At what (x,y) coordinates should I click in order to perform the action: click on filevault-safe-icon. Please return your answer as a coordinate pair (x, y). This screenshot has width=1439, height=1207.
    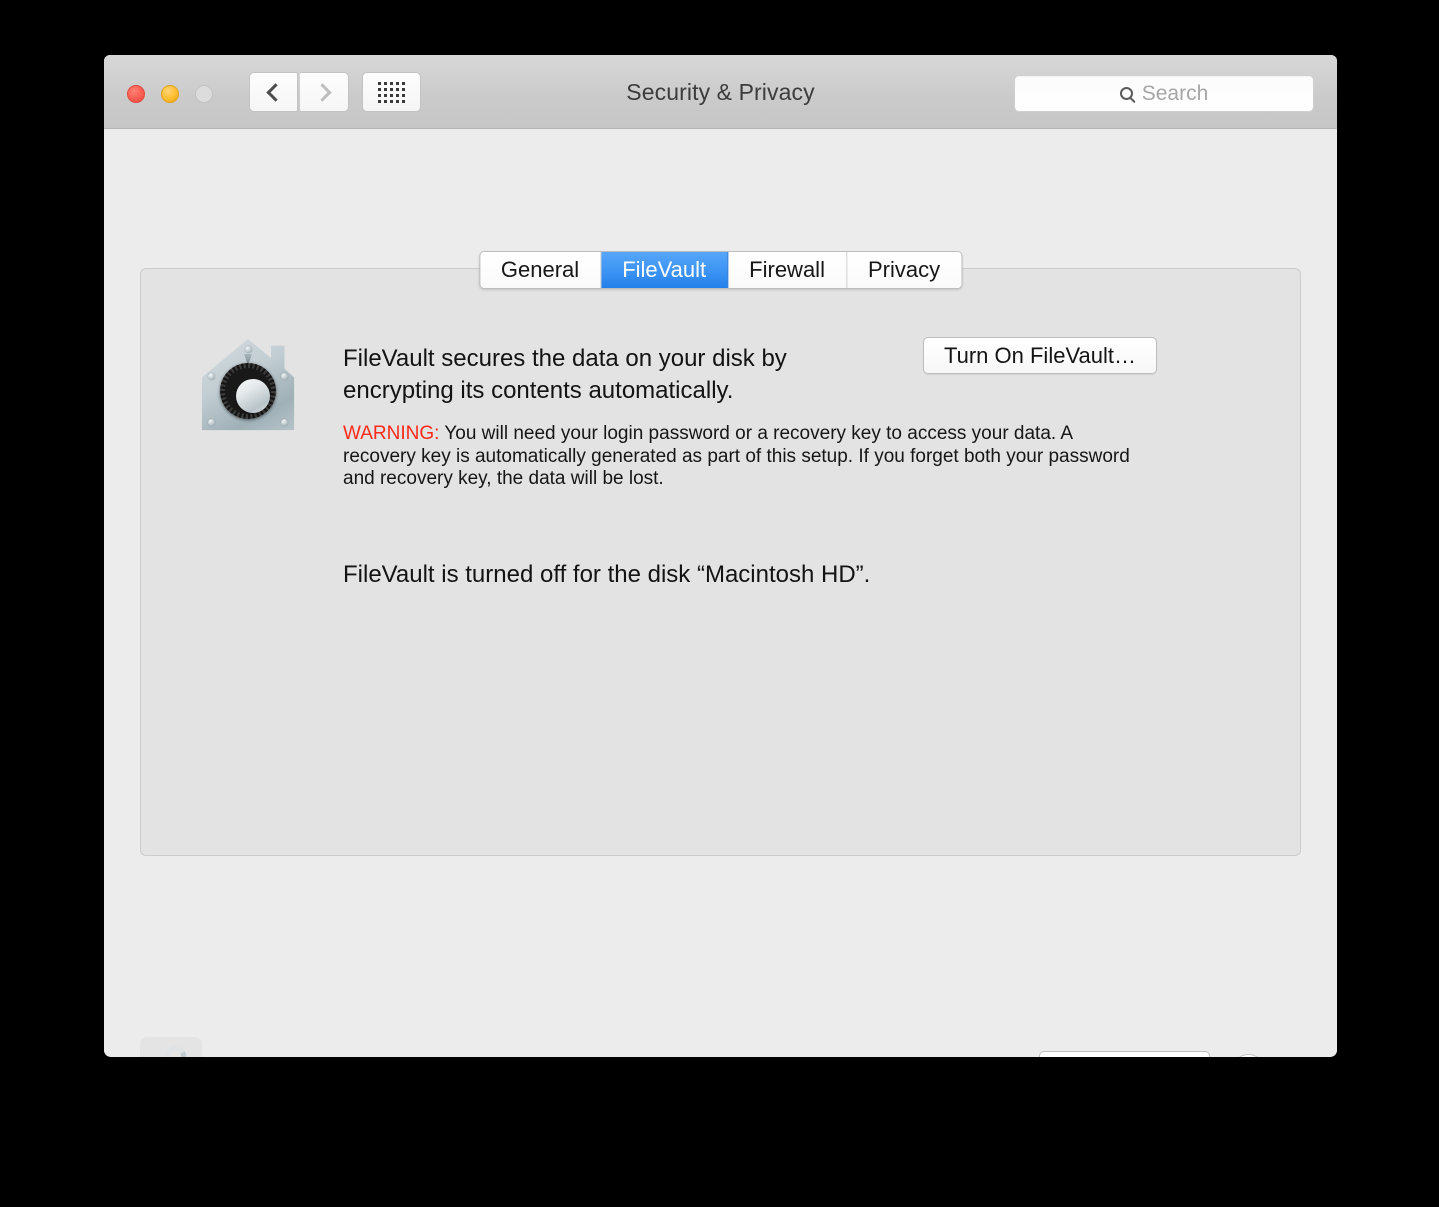
    Looking at the image, I should click on (248, 385).